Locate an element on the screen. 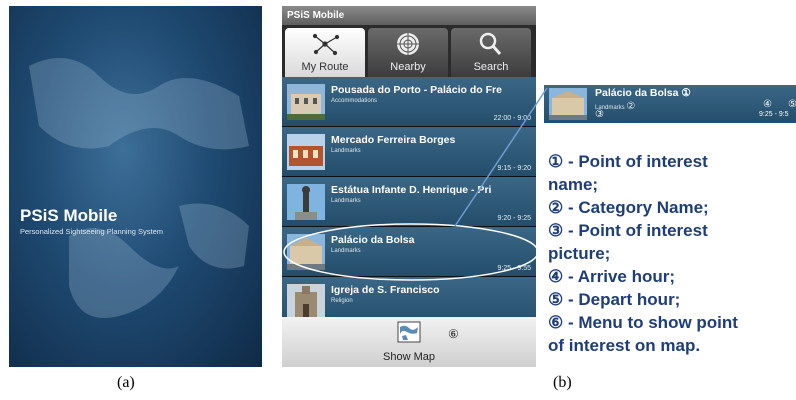 The width and height of the screenshot is (796, 400). poi-name: Igreja de S. Francisco is located at coordinates (385, 290).